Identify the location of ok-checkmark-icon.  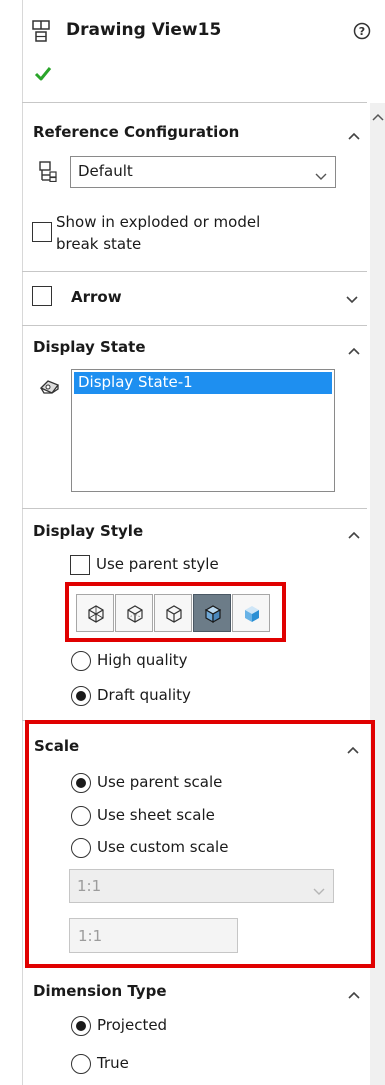
(43, 74).